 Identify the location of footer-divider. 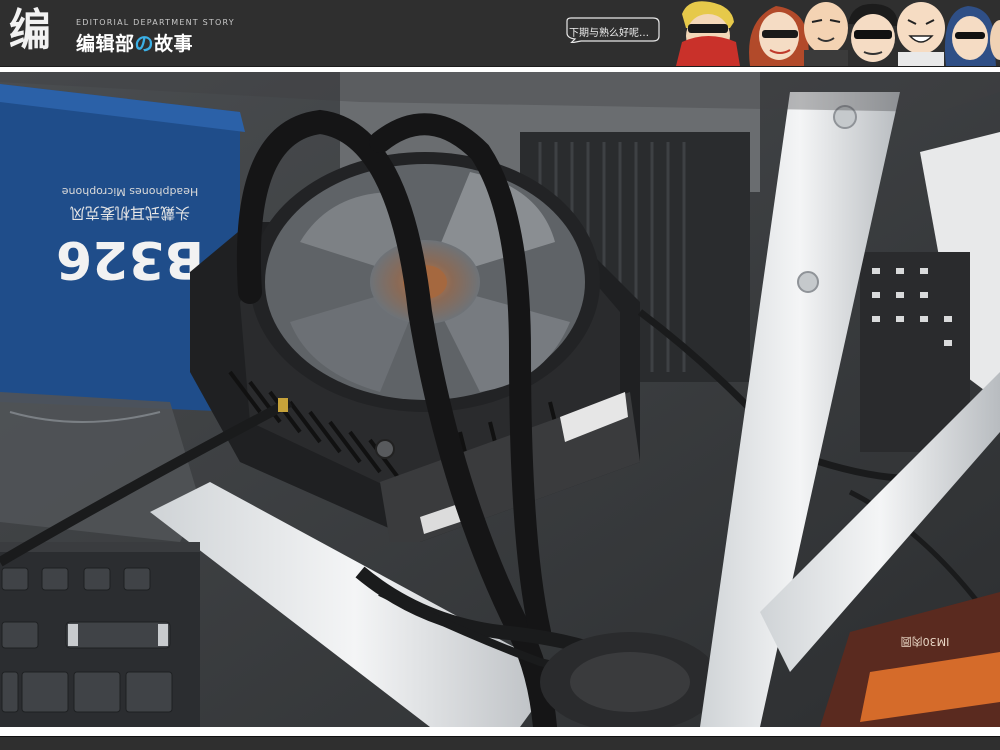
(500, 736).